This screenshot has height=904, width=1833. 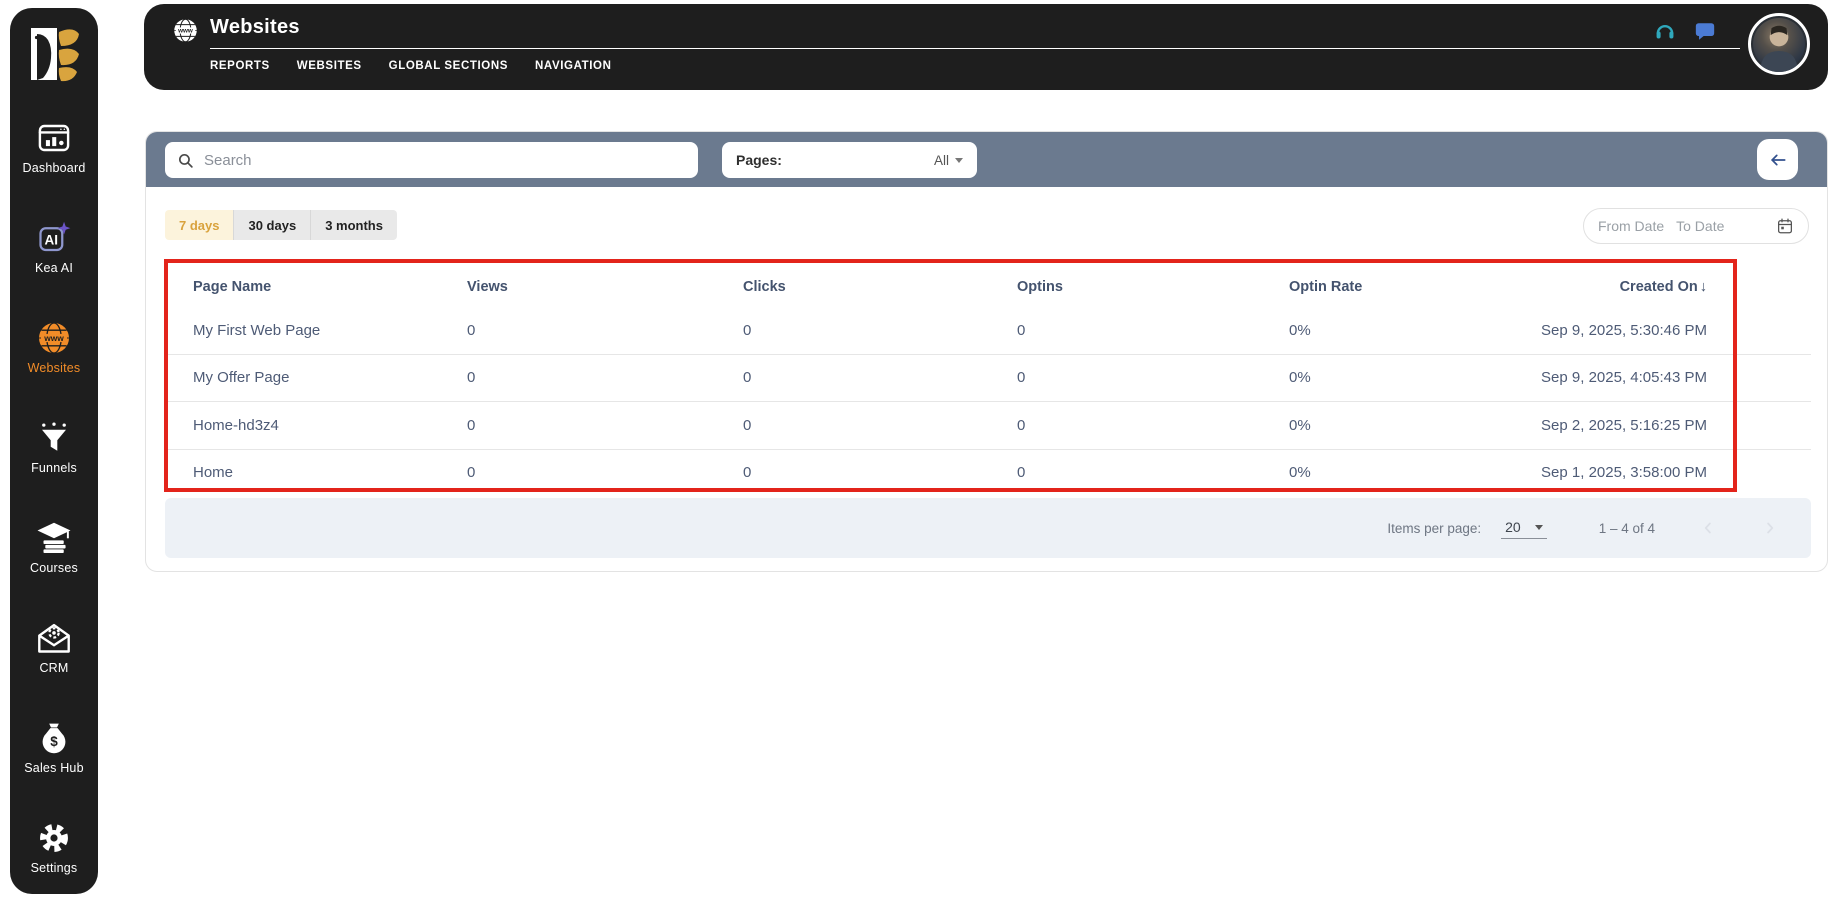 What do you see at coordinates (316, 425) in the screenshot?
I see `cell-page-name: Home-hd3z4` at bounding box center [316, 425].